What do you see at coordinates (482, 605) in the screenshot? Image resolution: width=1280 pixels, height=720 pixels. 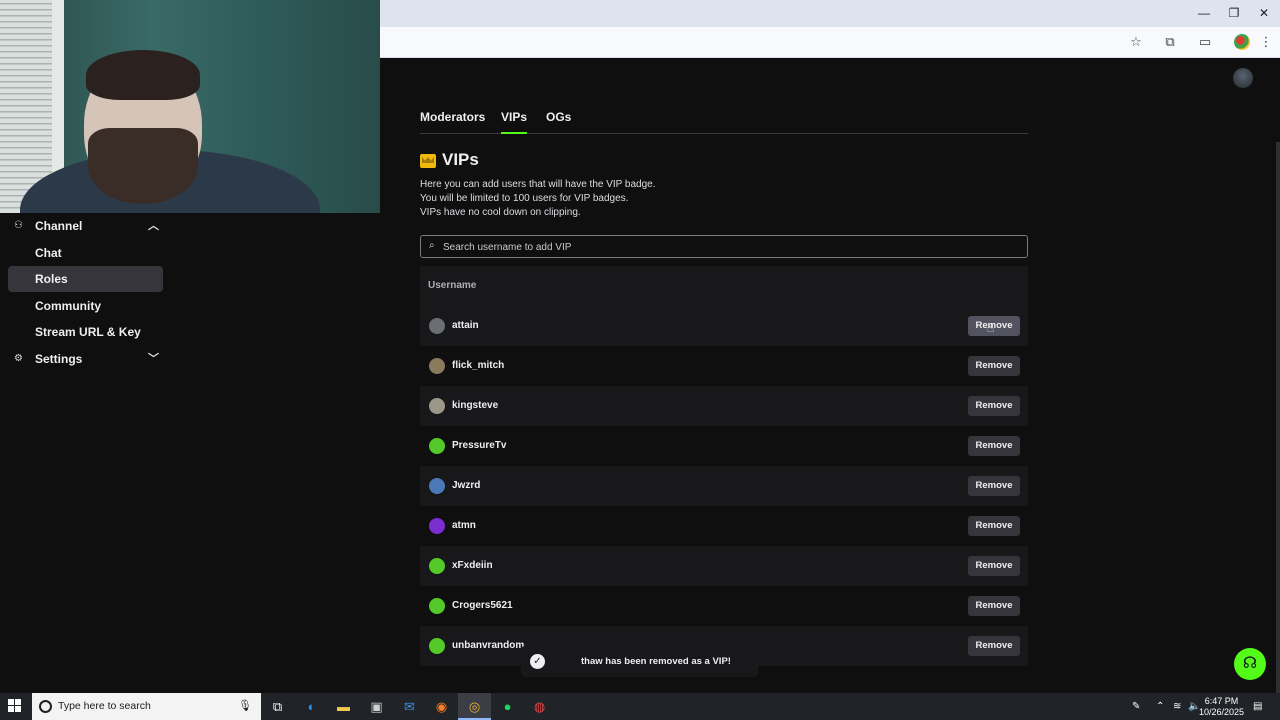 I see `username: Crogers5621` at bounding box center [482, 605].